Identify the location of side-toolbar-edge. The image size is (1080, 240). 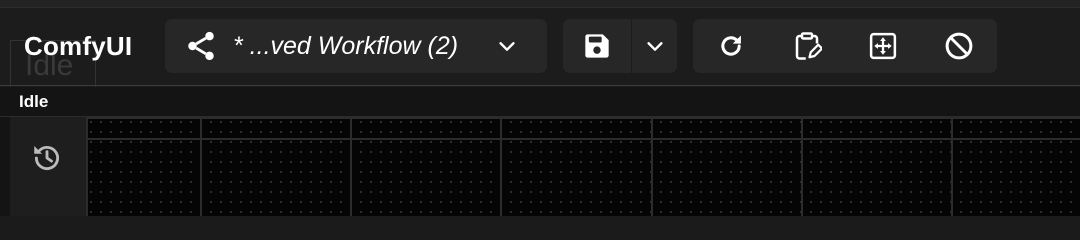
(5, 166).